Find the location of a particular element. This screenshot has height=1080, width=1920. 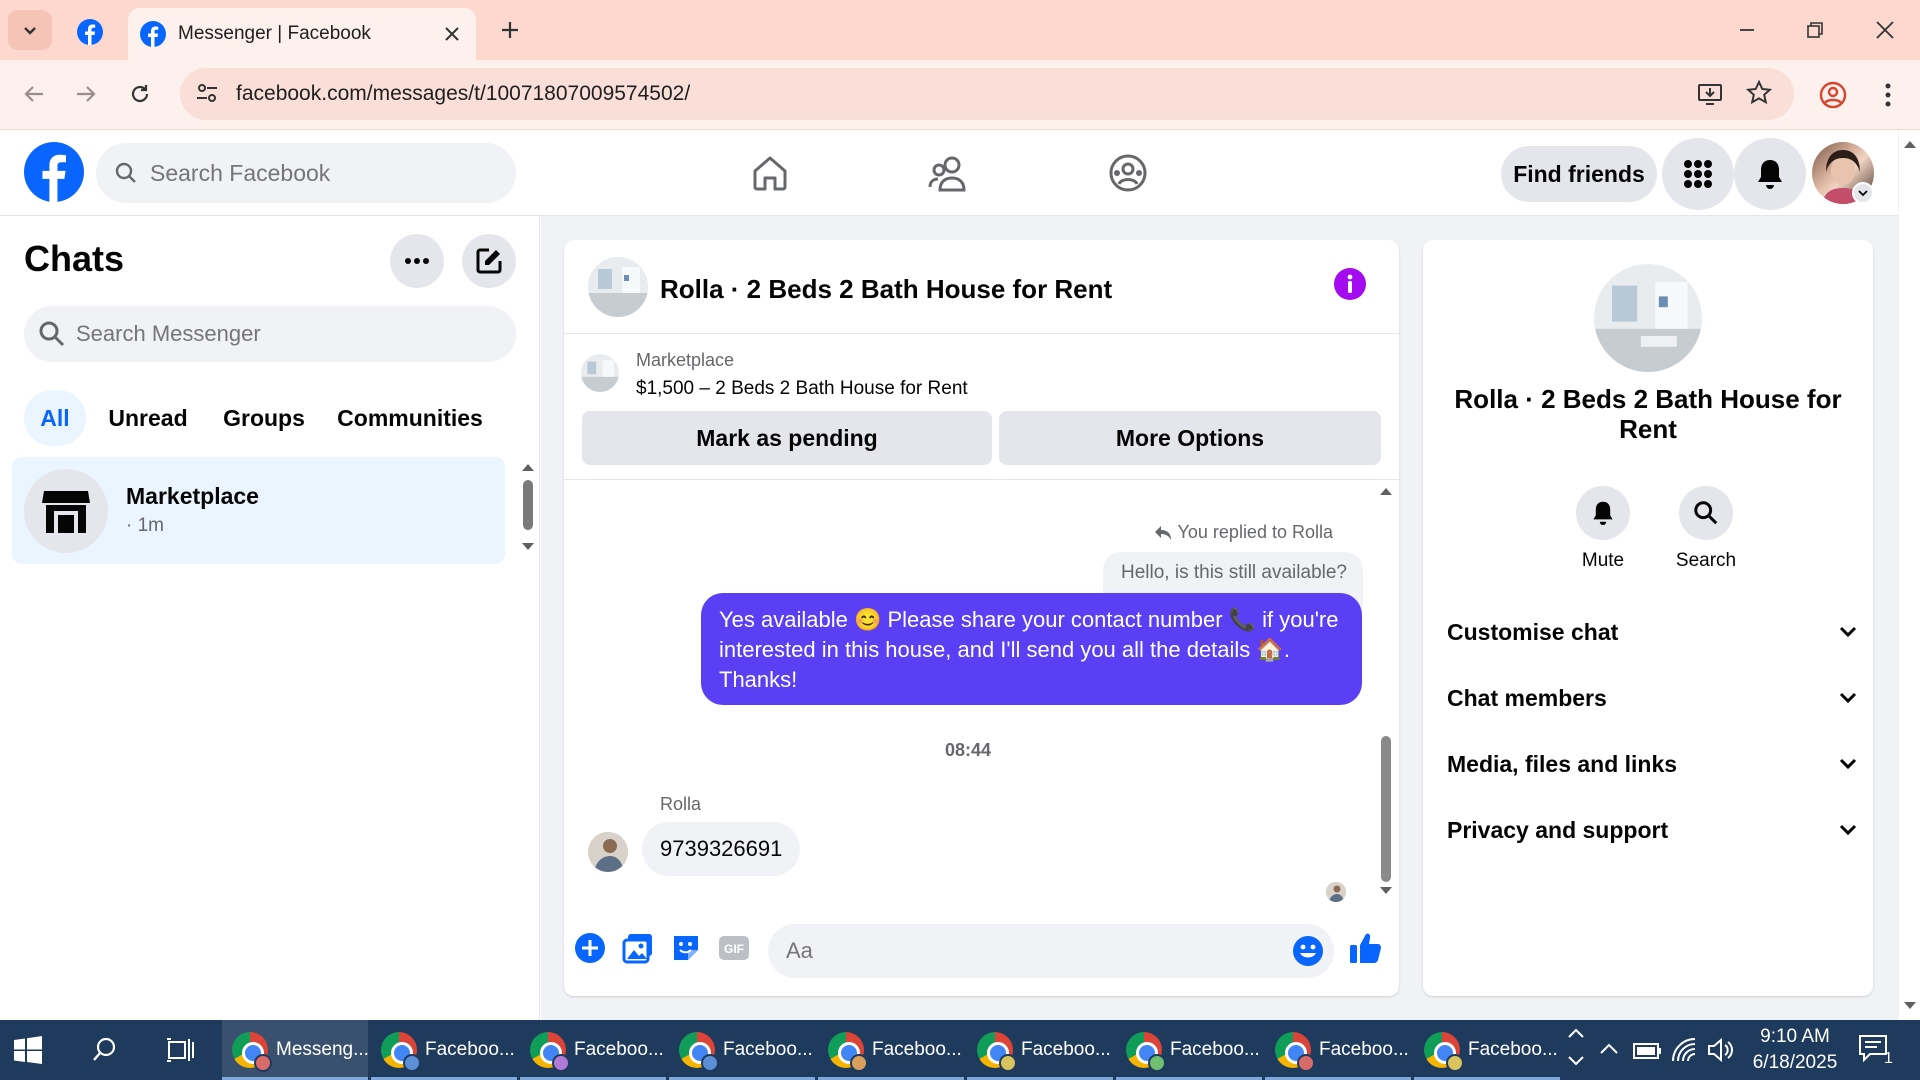

received-message-bubble: 9739326691 is located at coordinates (721, 849).